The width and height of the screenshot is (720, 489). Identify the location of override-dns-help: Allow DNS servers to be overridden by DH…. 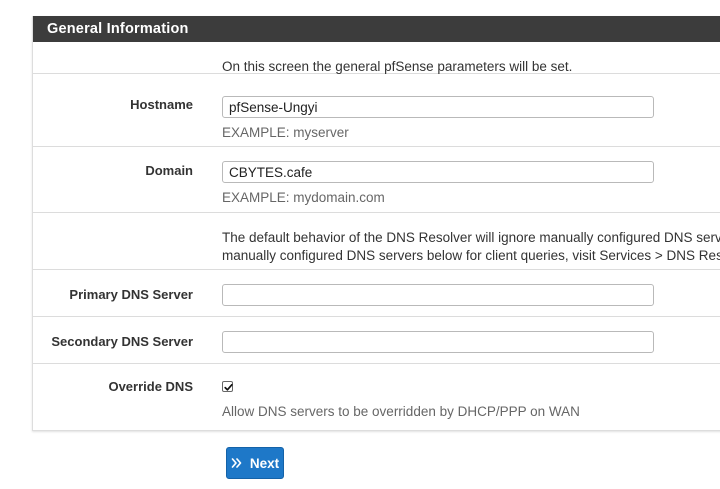
(401, 411).